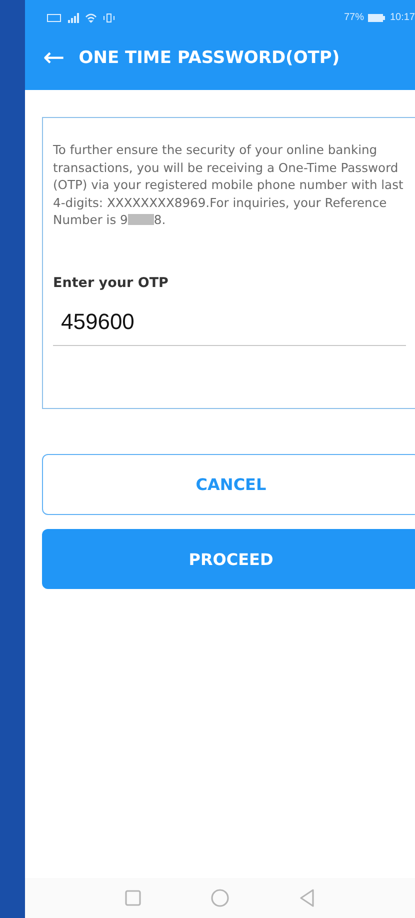 The height and width of the screenshot is (918, 415). What do you see at coordinates (111, 282) in the screenshot?
I see `otp-label: Enter your OTP` at bounding box center [111, 282].